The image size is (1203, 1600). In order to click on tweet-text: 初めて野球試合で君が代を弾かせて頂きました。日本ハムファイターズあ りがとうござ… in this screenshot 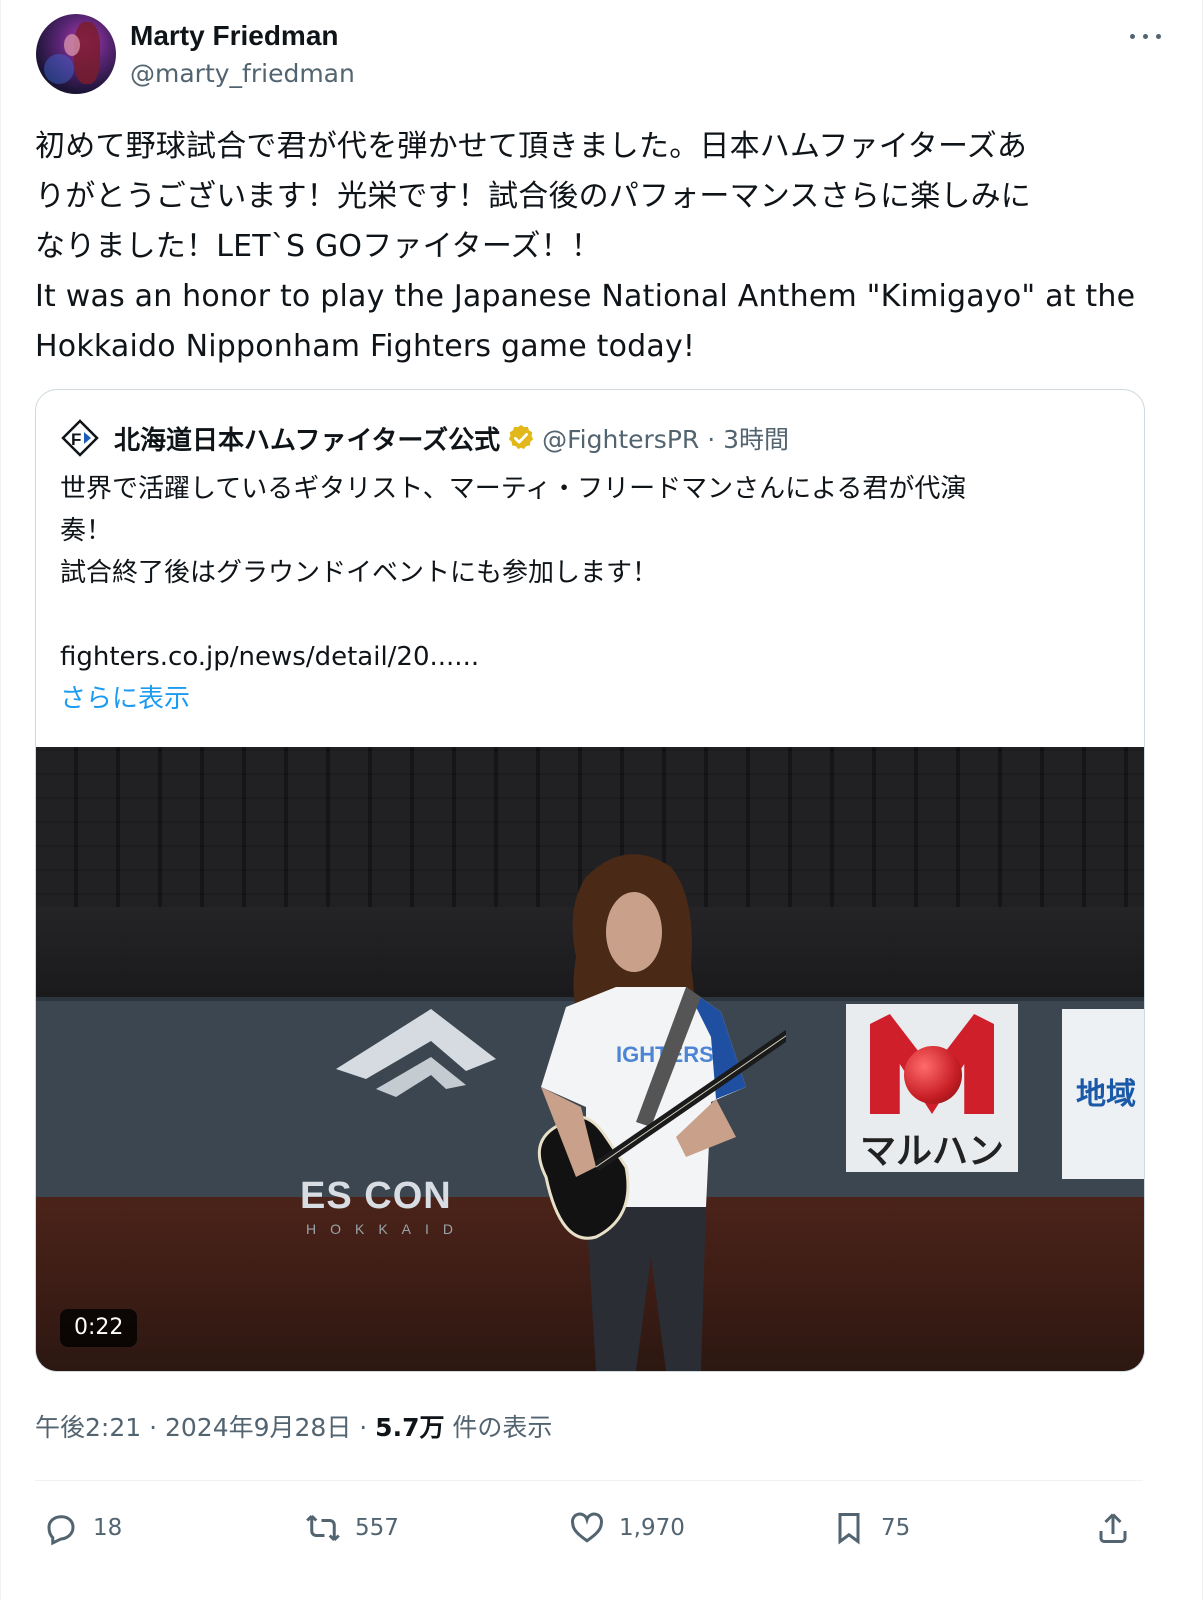, I will do `click(585, 246)`.